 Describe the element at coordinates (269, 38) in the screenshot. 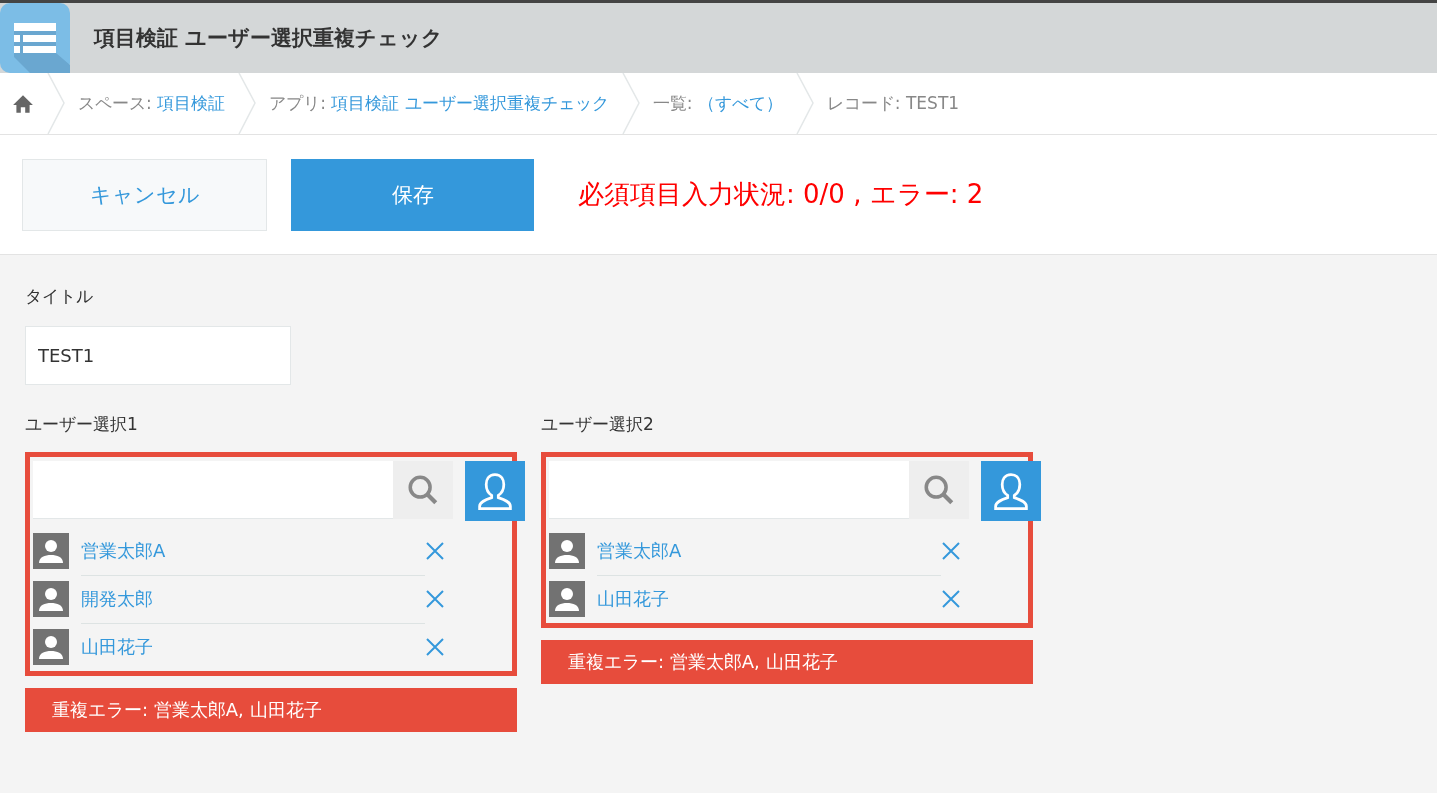

I see `app-title: 項目検証 ユーザー選択重複チェック` at that location.